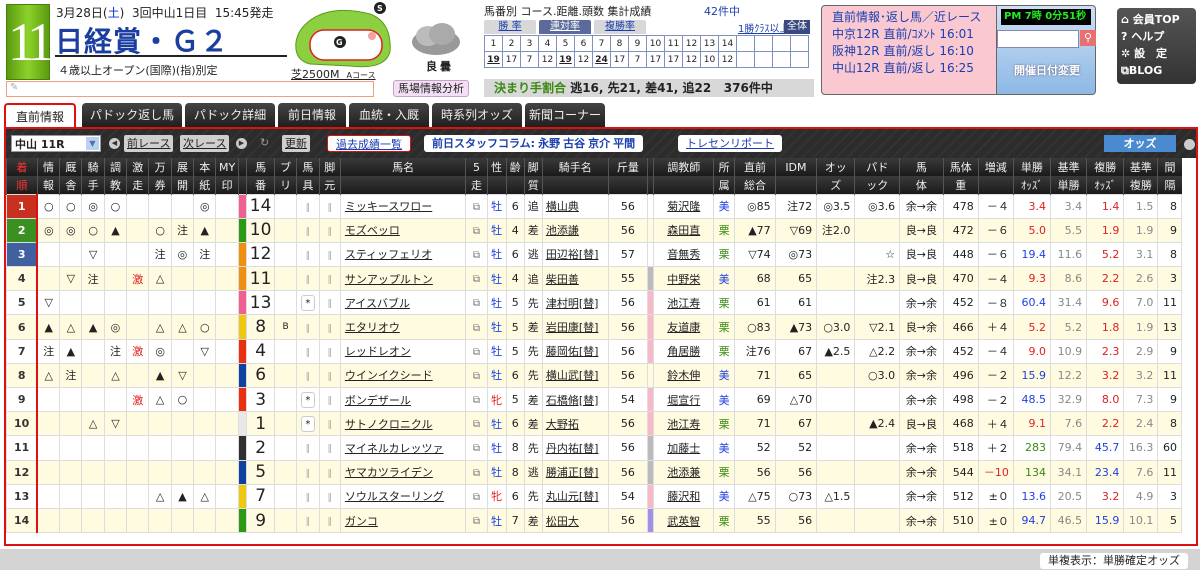 Image resolution: width=1200 pixels, height=570 pixels. Describe the element at coordinates (403, 206) in the screenshot. I see `horse-name-link: ミッキースワロー` at that location.